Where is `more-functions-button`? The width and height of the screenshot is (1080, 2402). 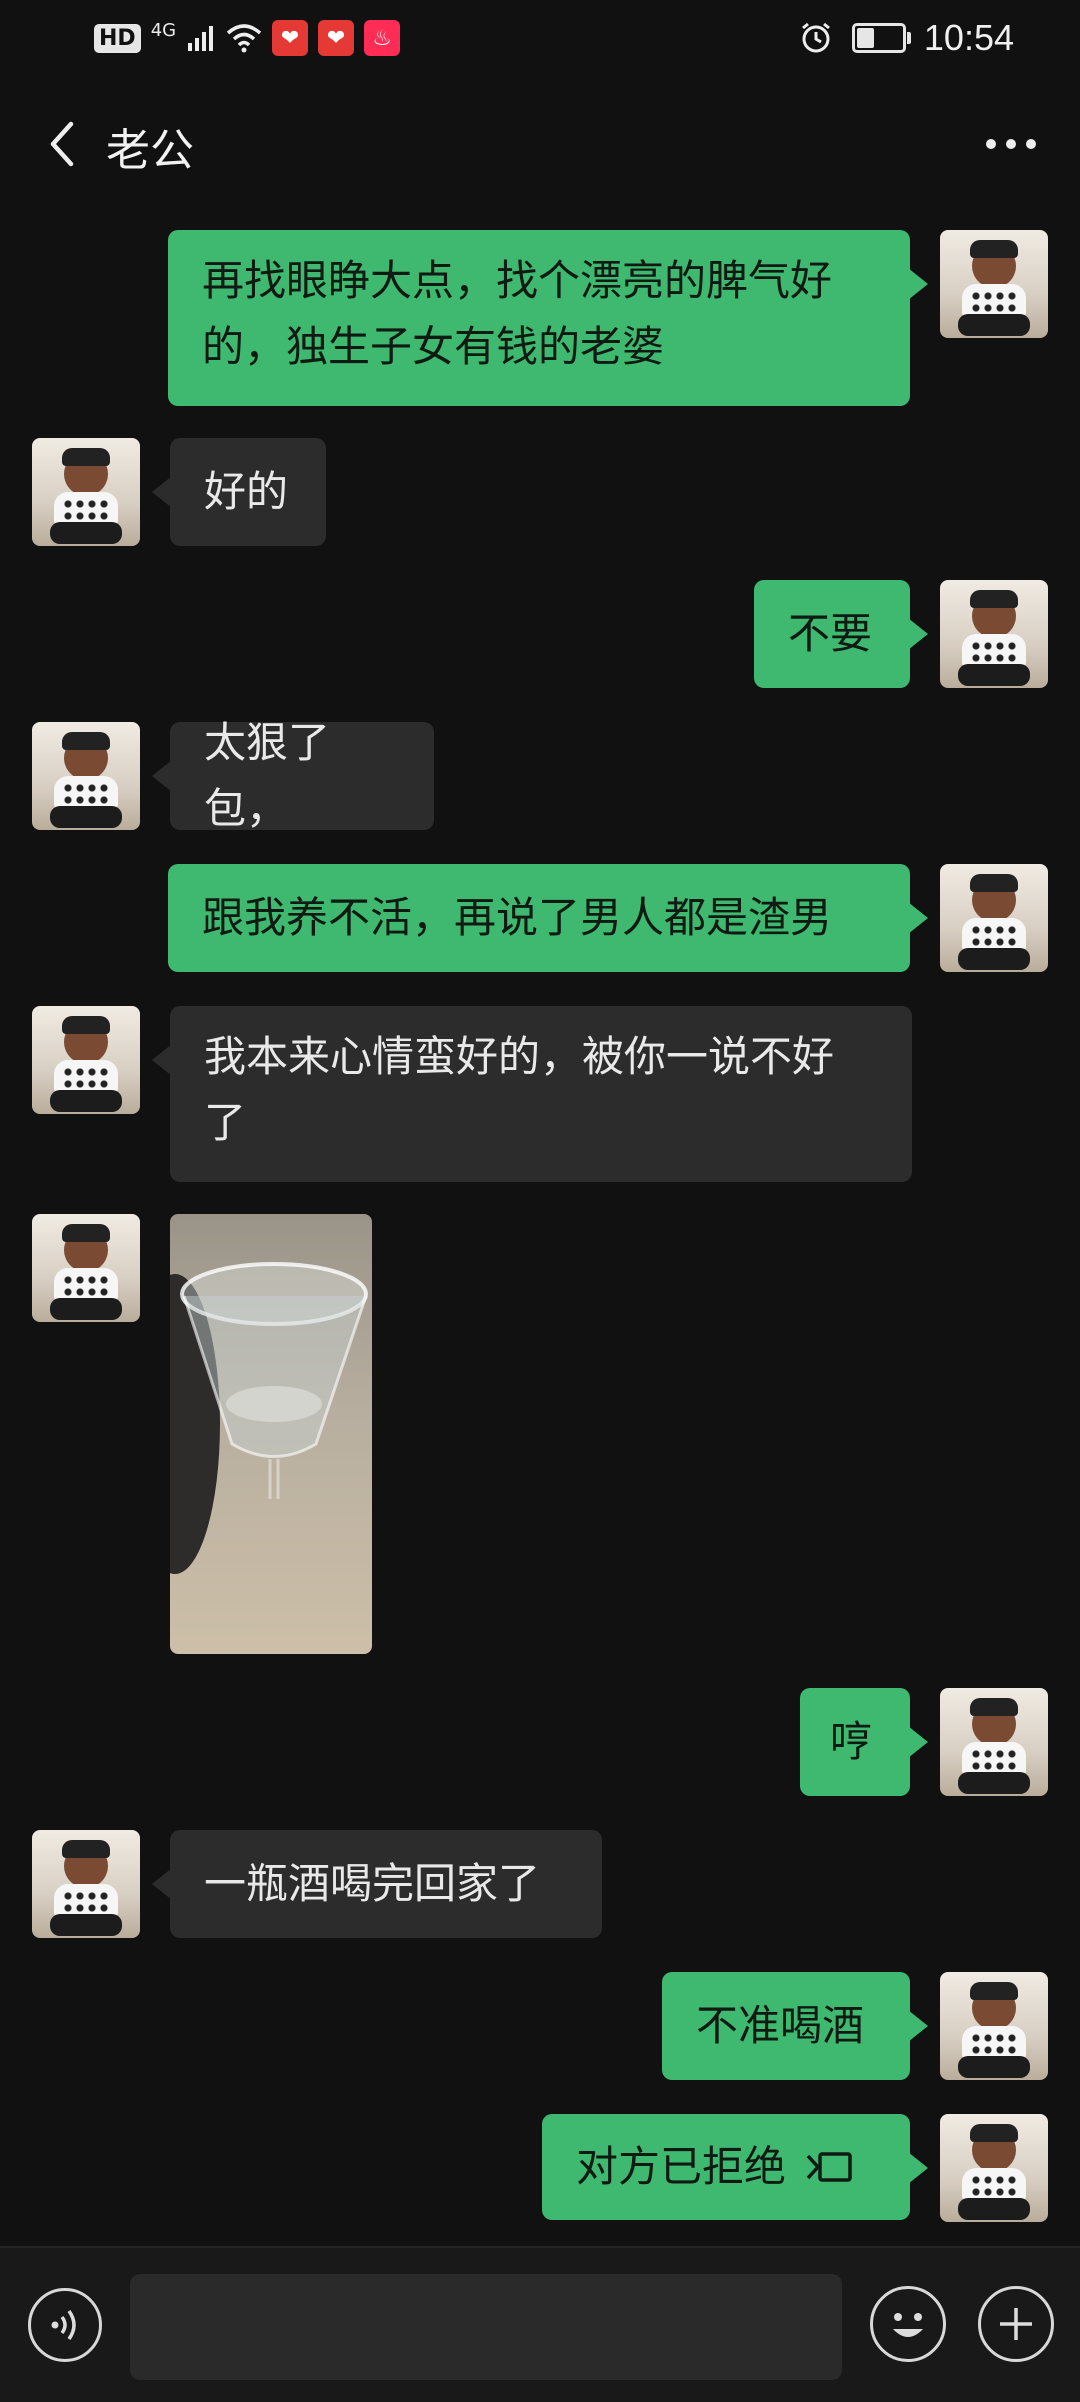 more-functions-button is located at coordinates (1016, 2324).